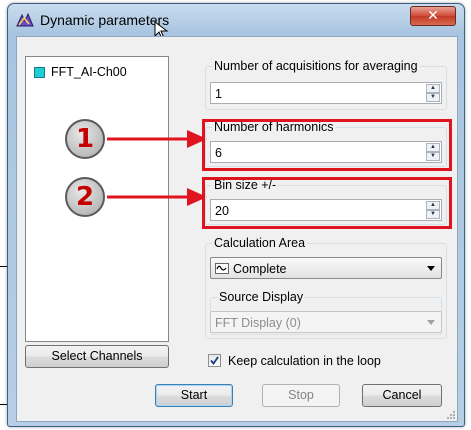 This screenshot has height=430, width=471. I want to click on calculation-area-value: Complete, so click(260, 269).